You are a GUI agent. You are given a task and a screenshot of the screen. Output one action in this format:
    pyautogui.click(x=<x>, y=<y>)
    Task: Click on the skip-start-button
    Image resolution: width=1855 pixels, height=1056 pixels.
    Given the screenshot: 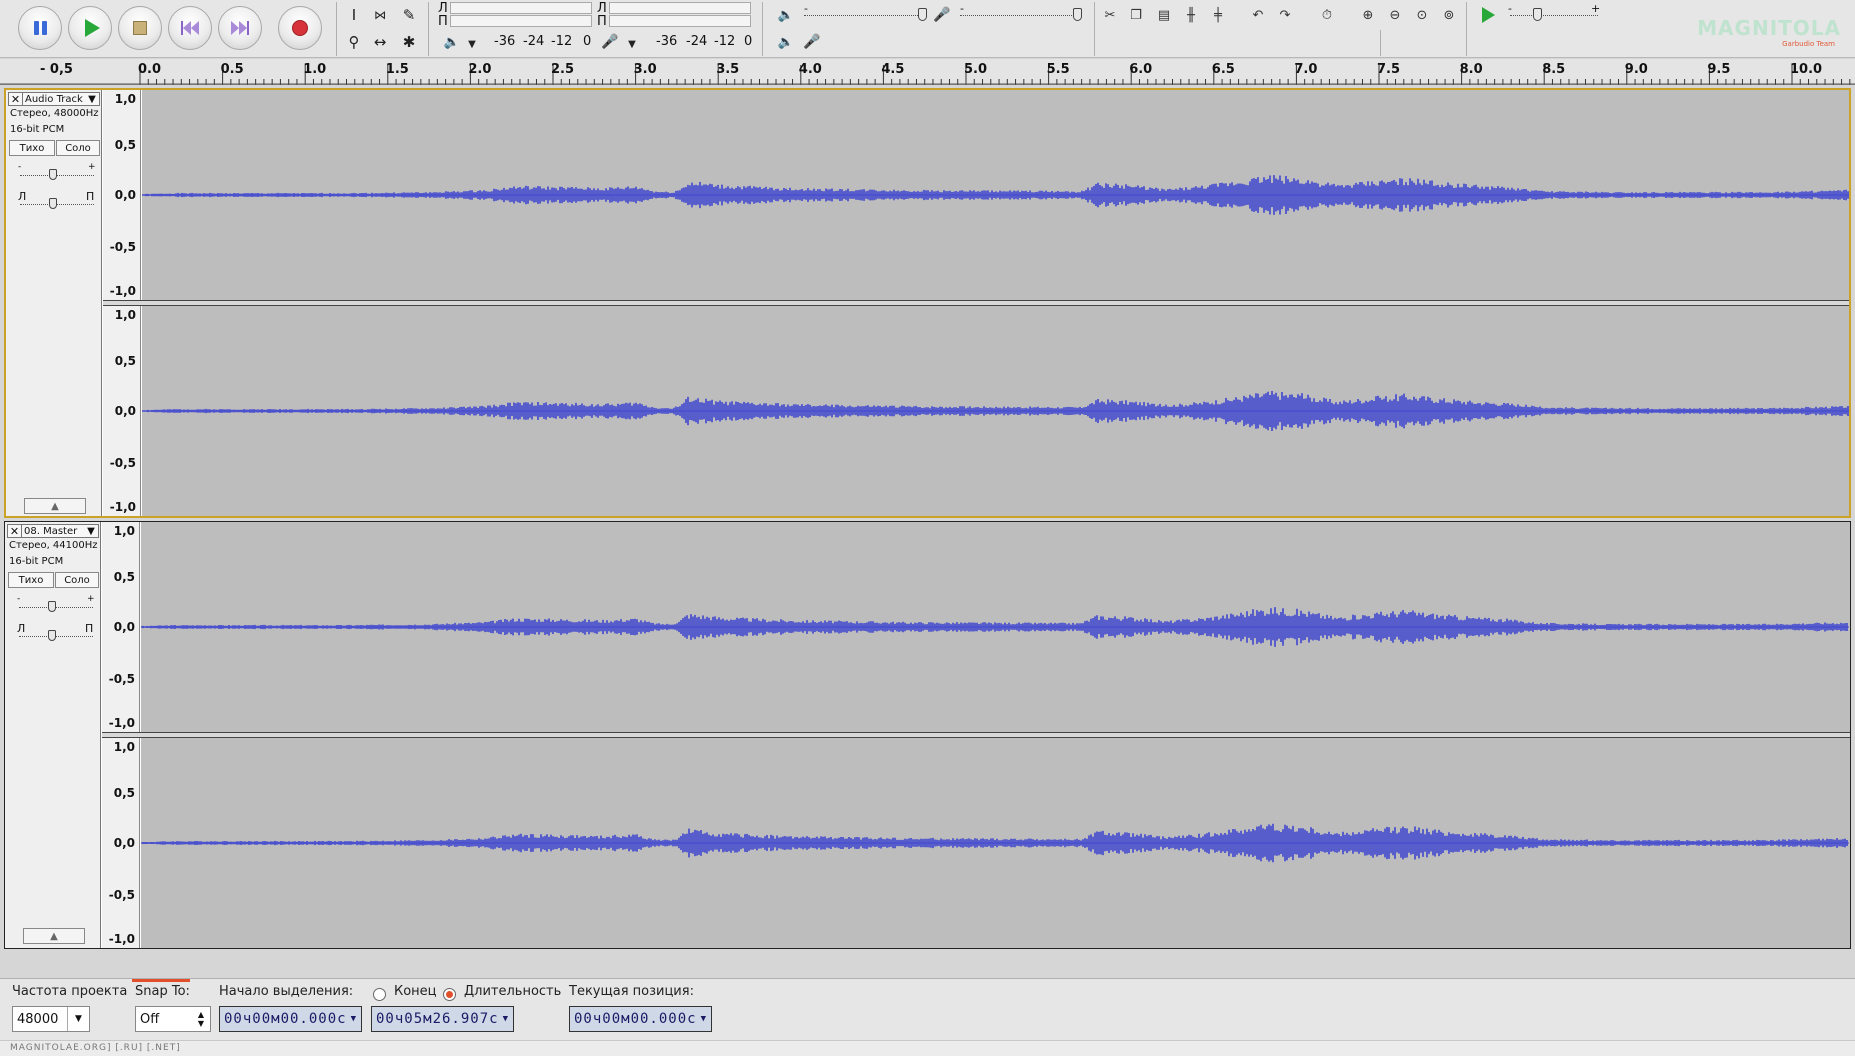 What is the action you would take?
    pyautogui.click(x=190, y=28)
    